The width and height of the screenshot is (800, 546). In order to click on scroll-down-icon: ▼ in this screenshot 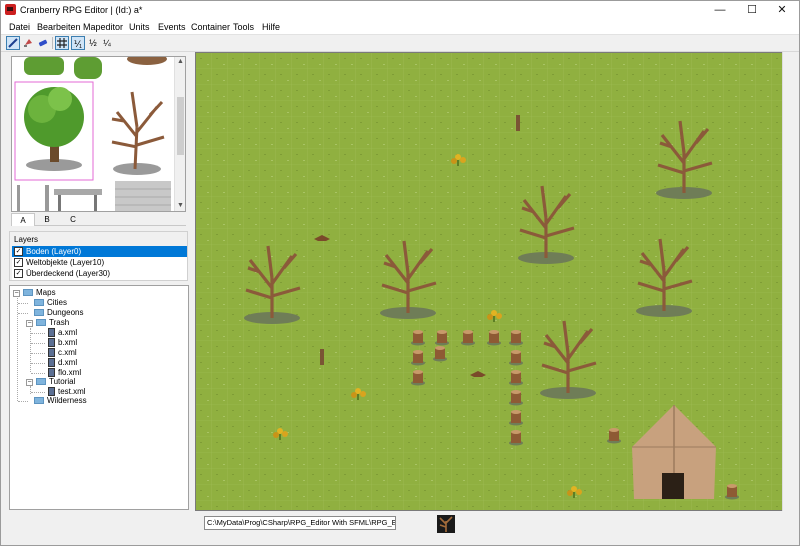, I will do `click(180, 206)`.